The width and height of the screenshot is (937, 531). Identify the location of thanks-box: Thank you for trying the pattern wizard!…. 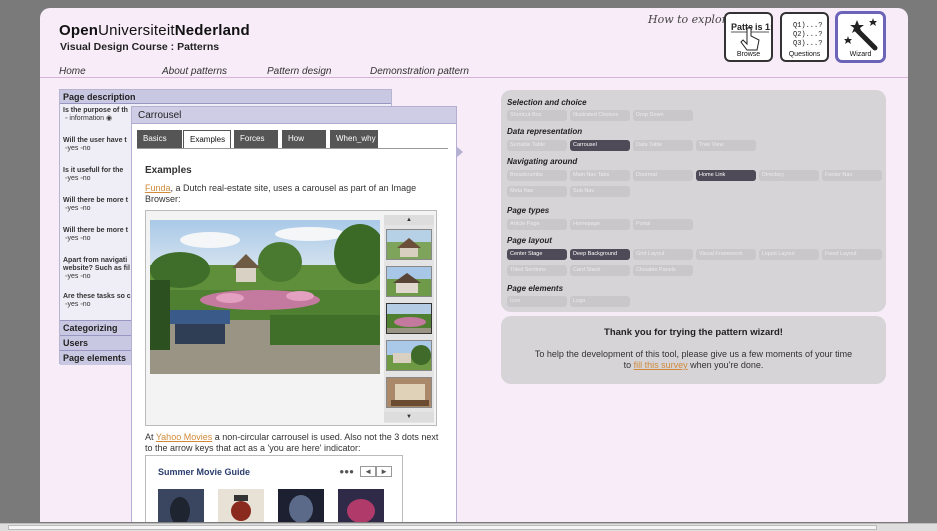
(693, 350).